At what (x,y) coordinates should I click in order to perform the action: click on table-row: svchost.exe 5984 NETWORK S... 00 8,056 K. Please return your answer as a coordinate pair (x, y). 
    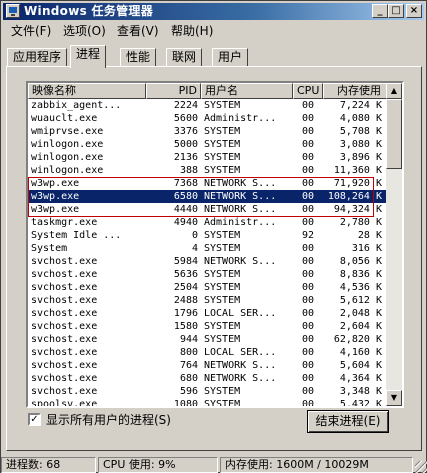
    Looking at the image, I should click on (208, 261).